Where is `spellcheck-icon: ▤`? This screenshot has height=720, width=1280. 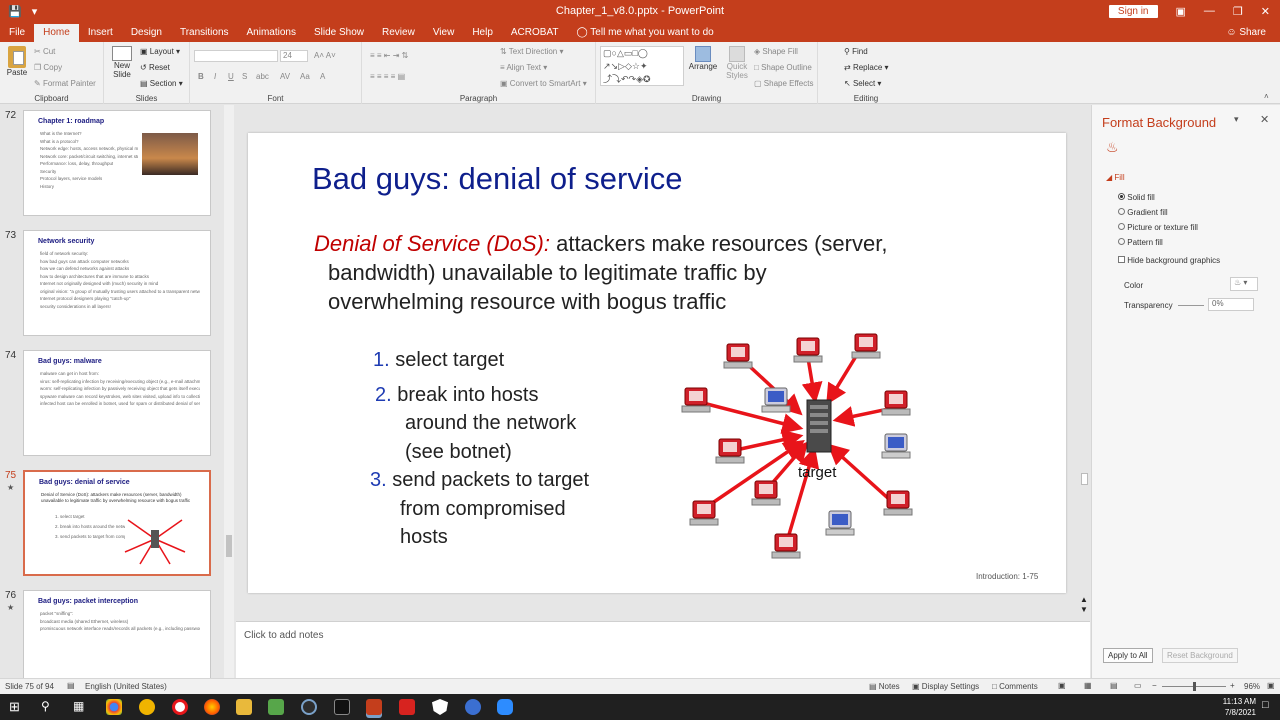
spellcheck-icon: ▤ is located at coordinates (71, 685).